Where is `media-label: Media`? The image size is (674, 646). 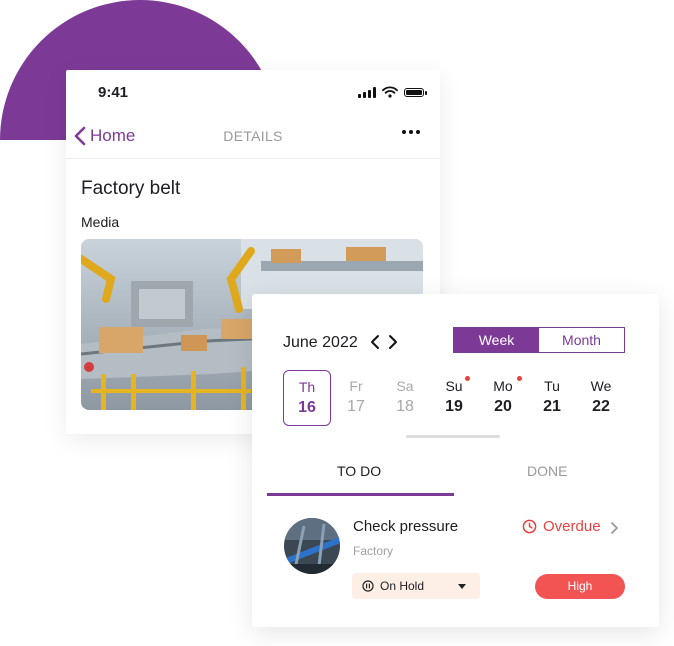 media-label: Media is located at coordinates (100, 222).